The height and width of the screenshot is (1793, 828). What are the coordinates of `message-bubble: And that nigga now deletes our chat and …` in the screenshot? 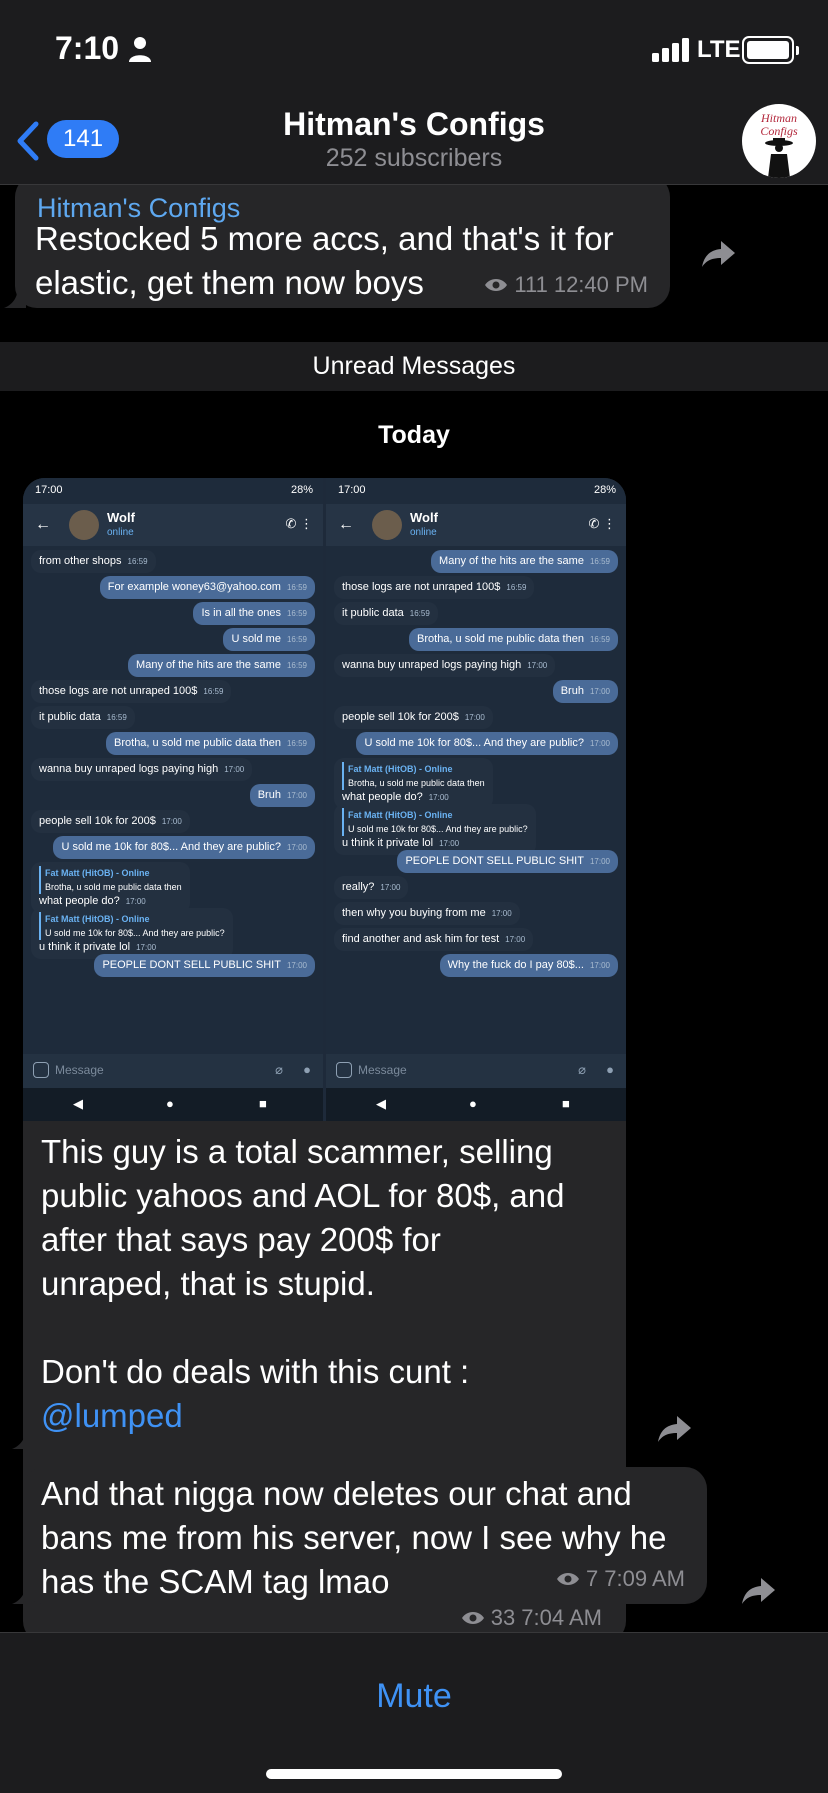 It's located at (365, 1535).